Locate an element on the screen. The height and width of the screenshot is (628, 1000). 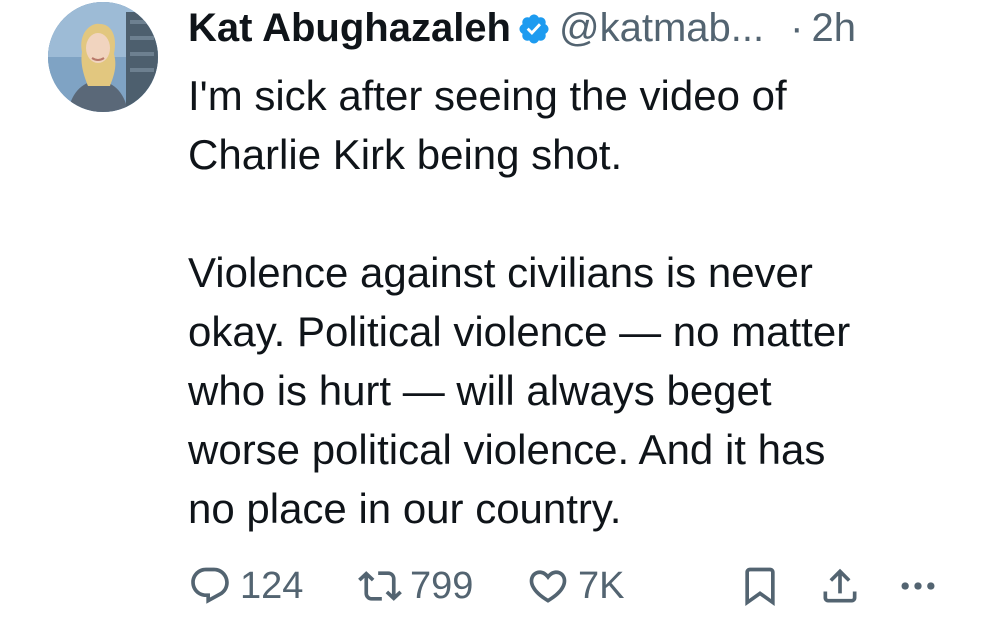
tweet-header: Kat Abughazaleh @katmab... · 2h is located at coordinates (522, 28).